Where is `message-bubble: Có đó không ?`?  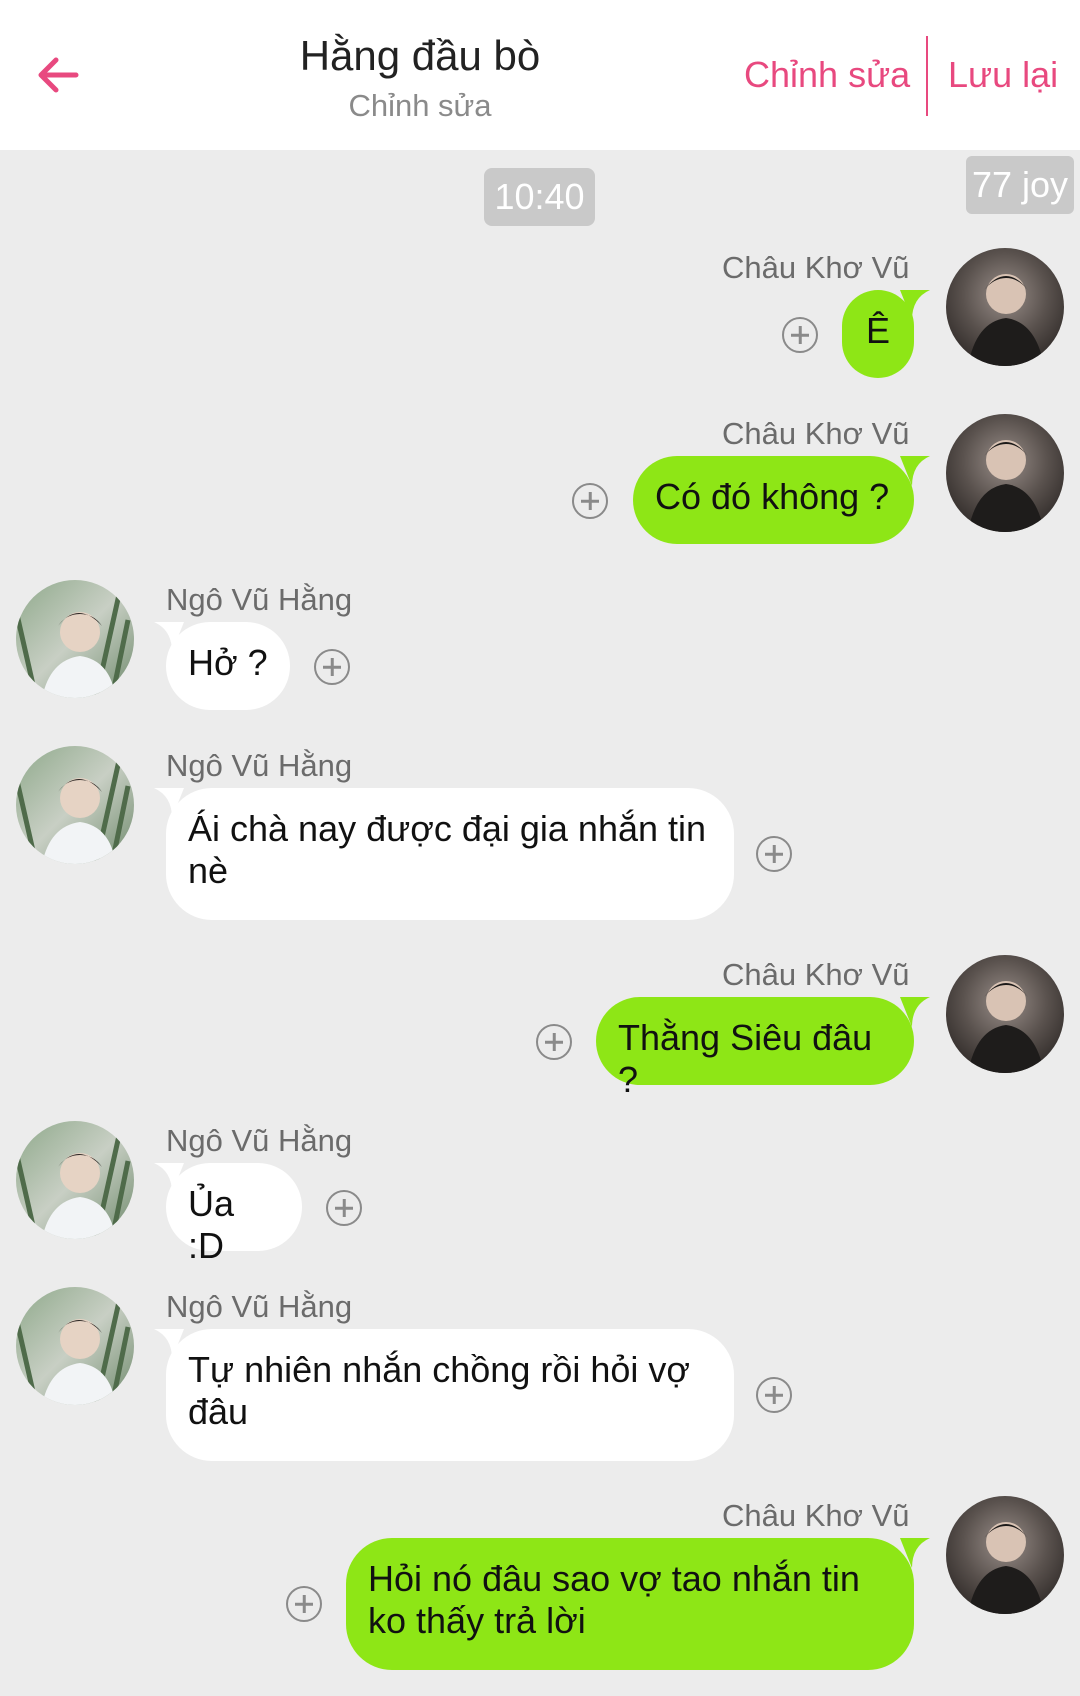 message-bubble: Có đó không ? is located at coordinates (773, 500).